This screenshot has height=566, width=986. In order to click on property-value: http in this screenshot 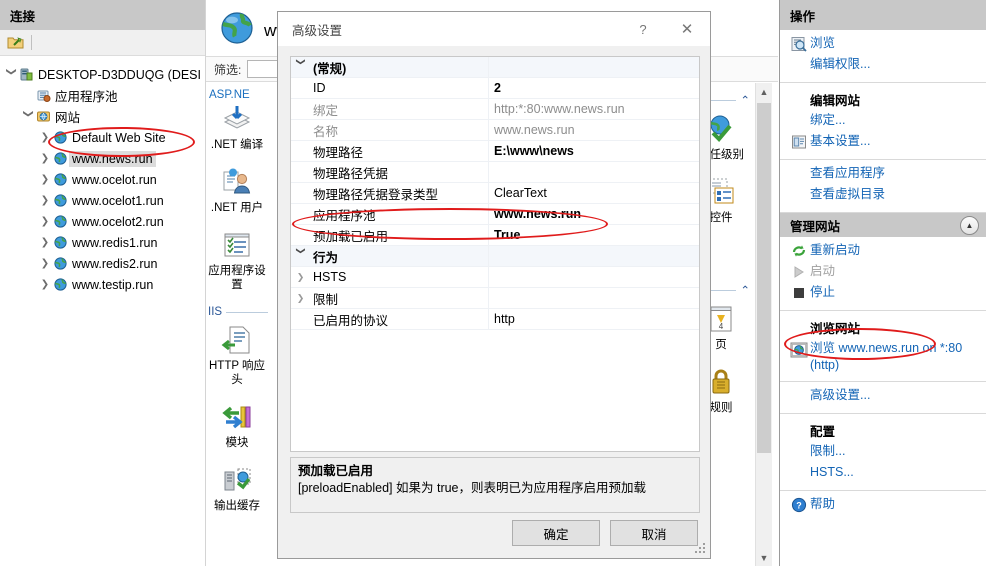, I will do `click(593, 319)`.